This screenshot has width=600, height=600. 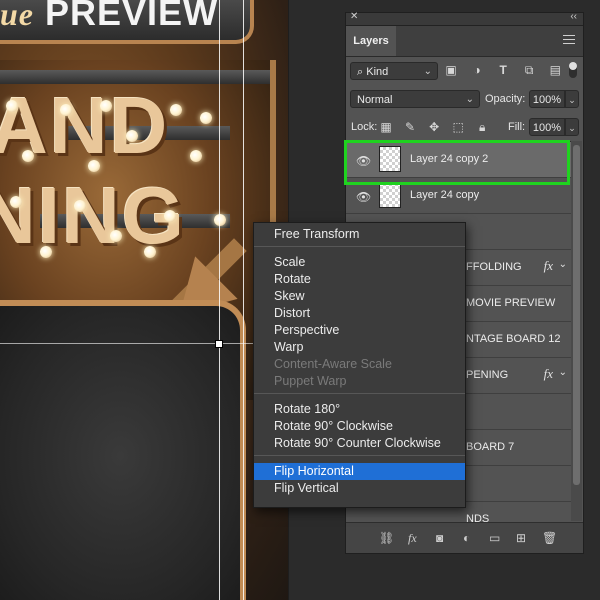 I want to click on layer-name: NDS, so click(x=478, y=517).